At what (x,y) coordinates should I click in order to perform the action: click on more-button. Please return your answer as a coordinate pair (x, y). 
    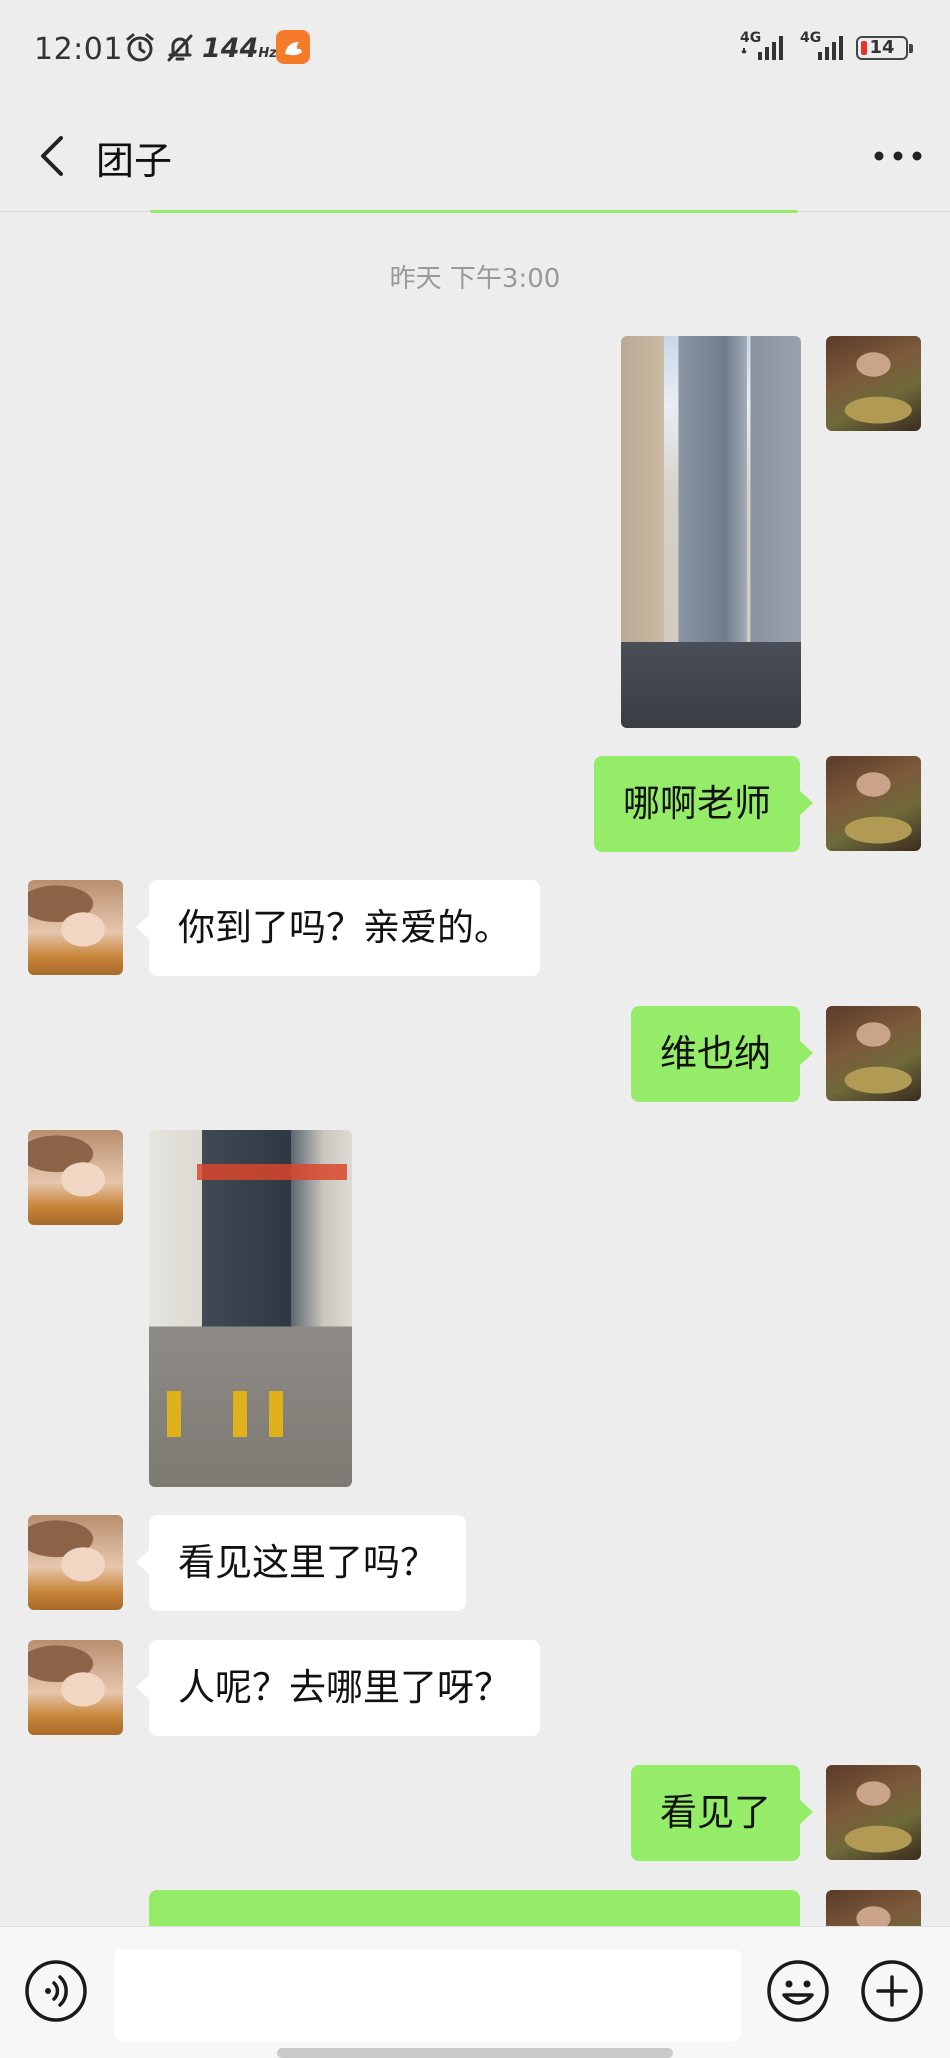
    Looking at the image, I should click on (898, 156).